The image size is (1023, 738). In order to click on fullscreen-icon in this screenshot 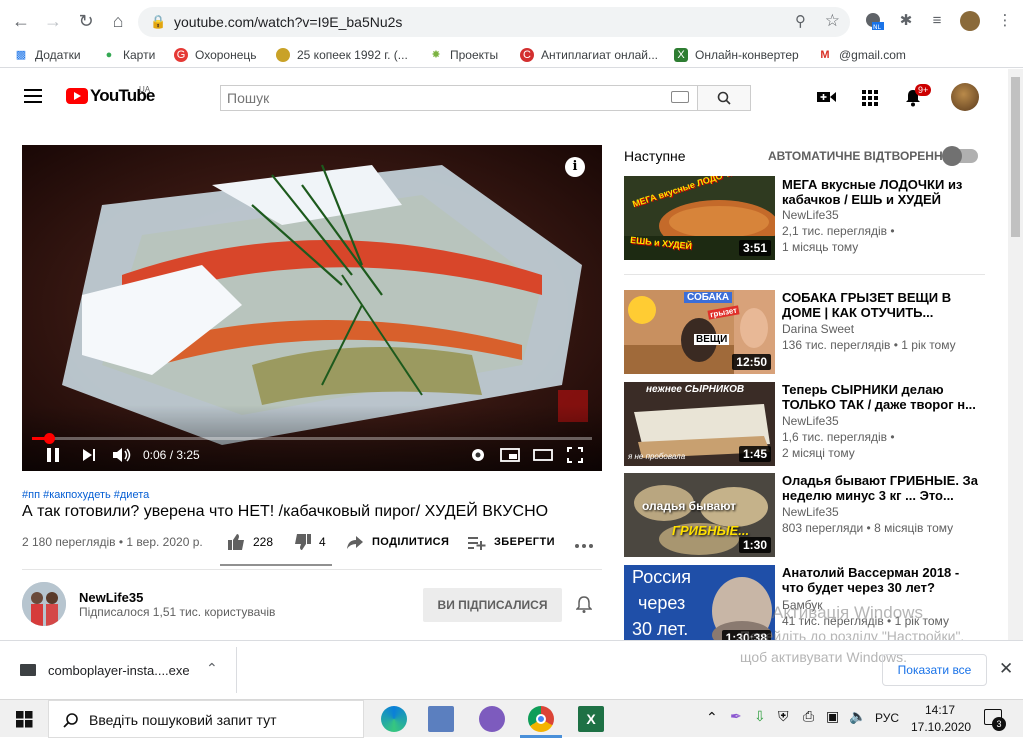, I will do `click(575, 458)`.